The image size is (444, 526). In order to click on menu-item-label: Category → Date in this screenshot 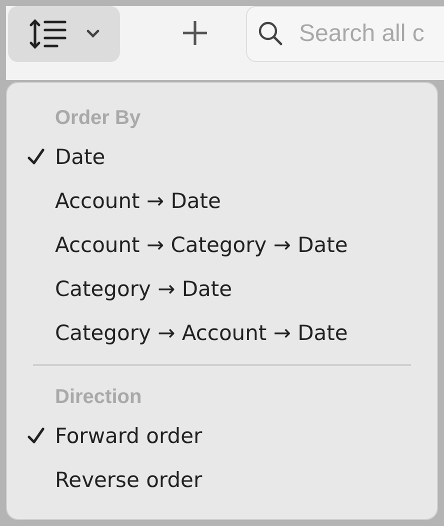, I will do `click(143, 289)`.